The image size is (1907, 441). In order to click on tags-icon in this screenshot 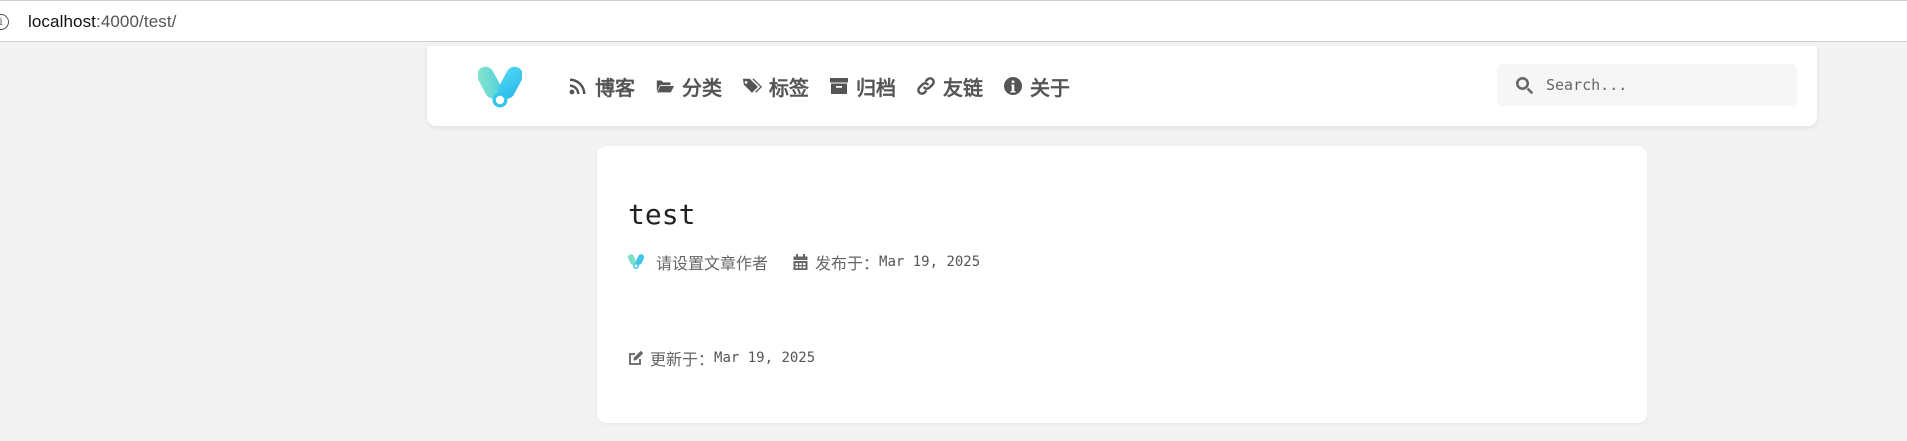, I will do `click(752, 85)`.